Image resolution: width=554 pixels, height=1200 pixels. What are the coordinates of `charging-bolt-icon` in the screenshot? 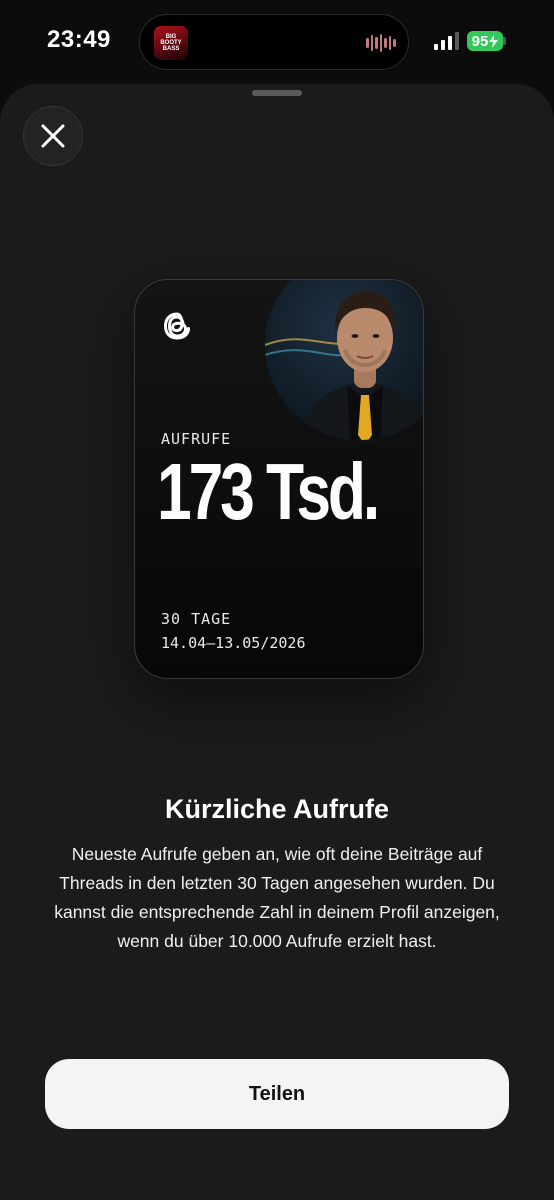 It's located at (494, 41).